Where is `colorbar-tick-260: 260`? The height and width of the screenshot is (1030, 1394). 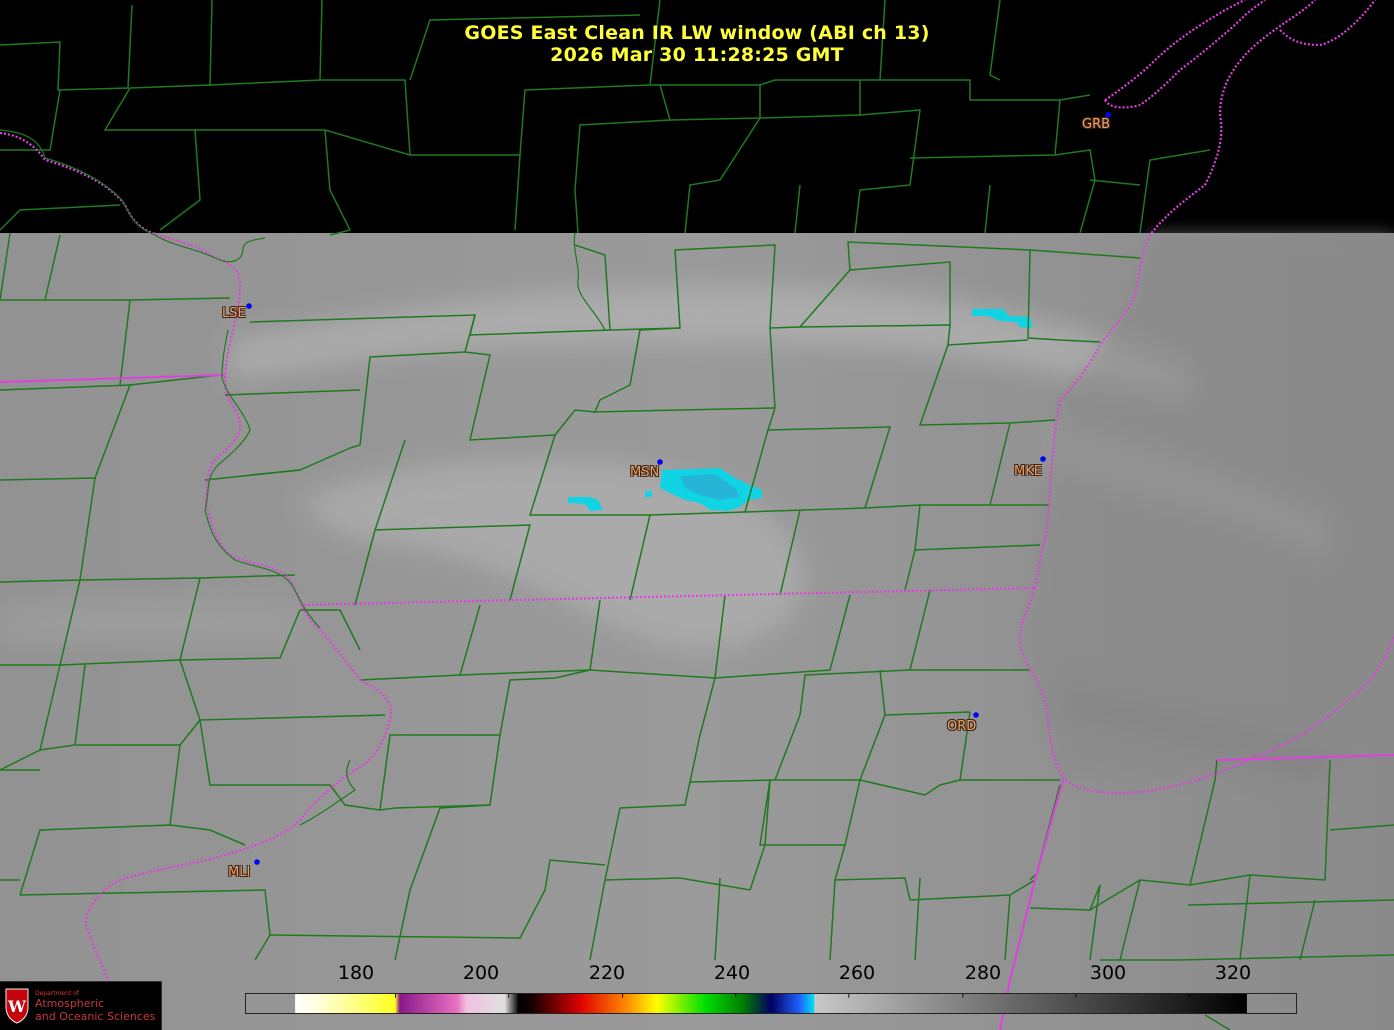
colorbar-tick-260: 260 is located at coordinates (857, 973).